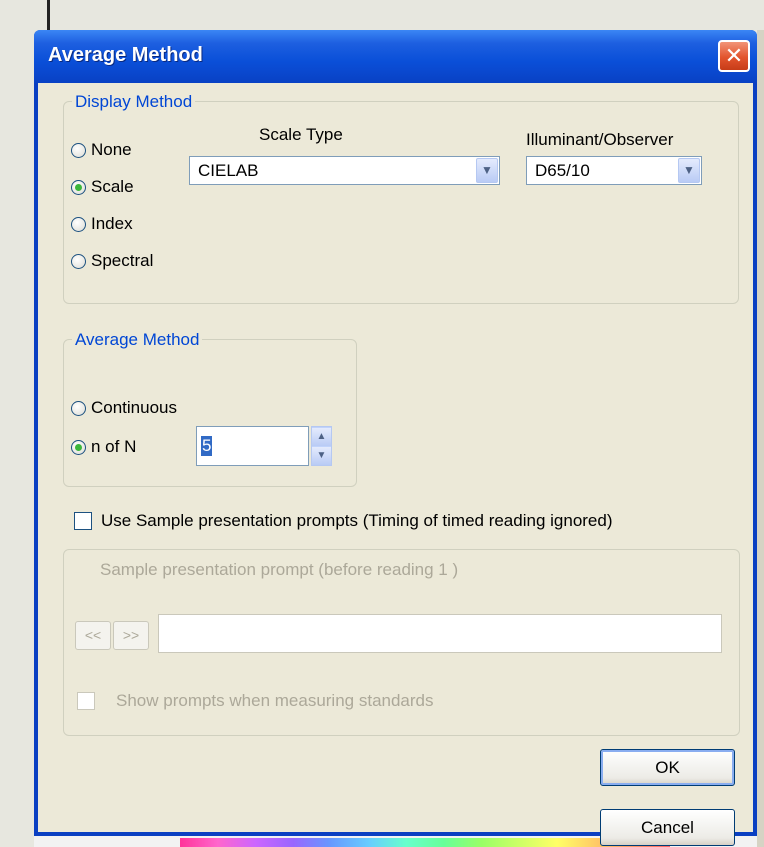 Image resolution: width=764 pixels, height=847 pixels. I want to click on radio-n-of-n: n of N, so click(103, 447).